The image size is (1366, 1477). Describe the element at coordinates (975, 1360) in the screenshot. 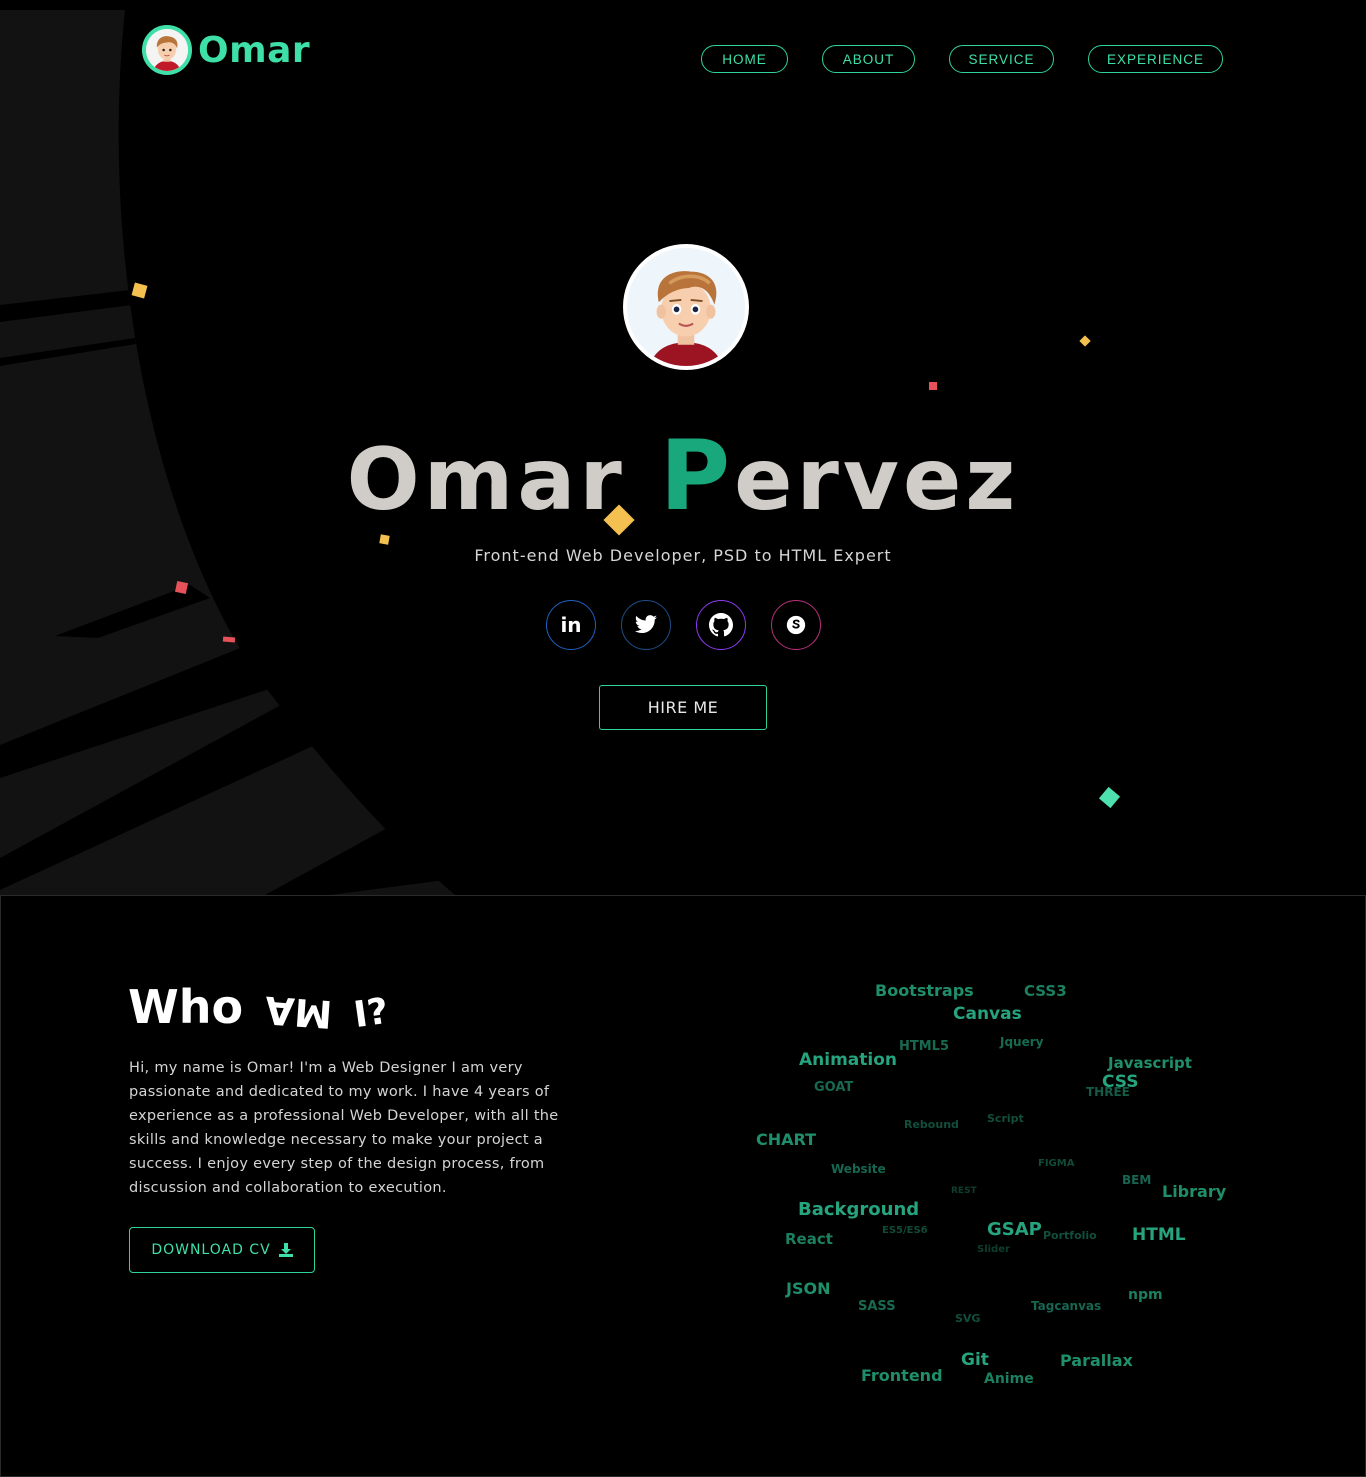

I see `tag-item: Git` at that location.